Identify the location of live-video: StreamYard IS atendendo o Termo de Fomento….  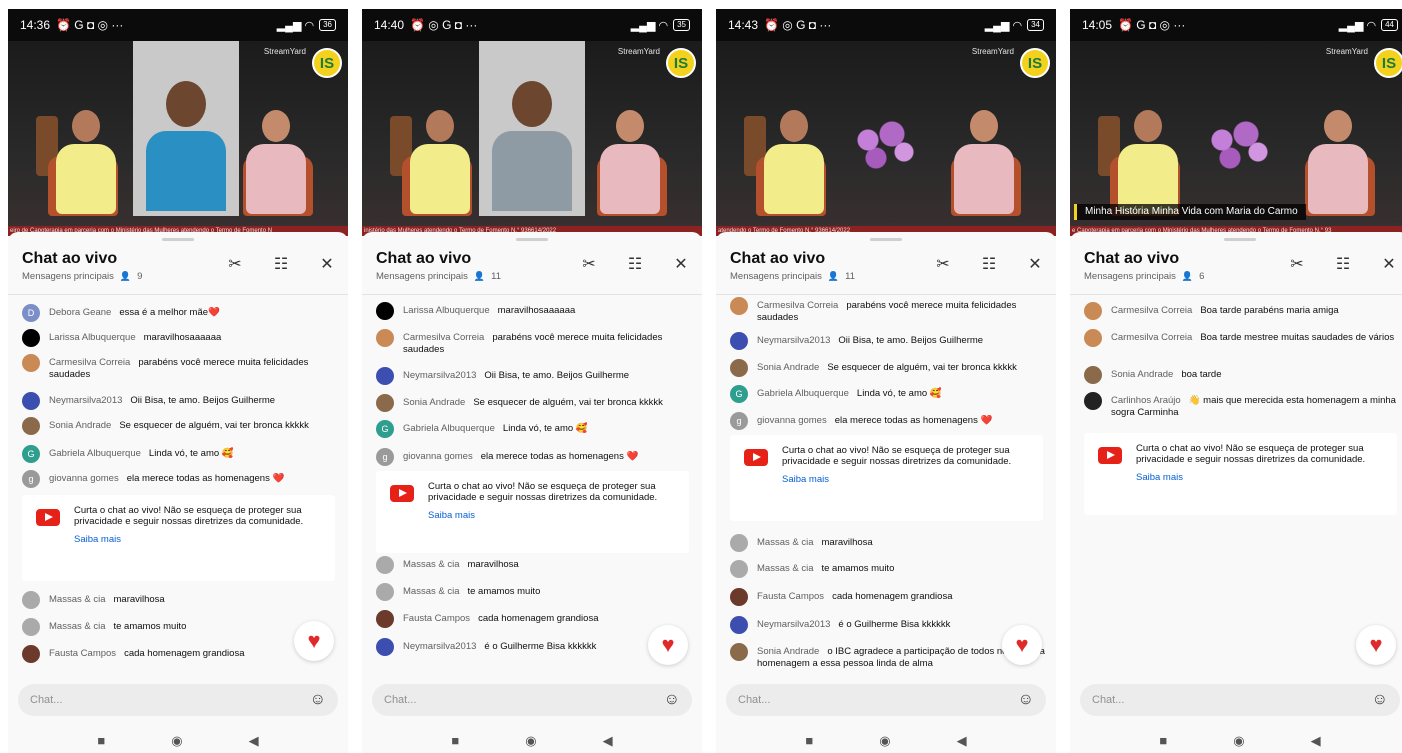
(886, 138).